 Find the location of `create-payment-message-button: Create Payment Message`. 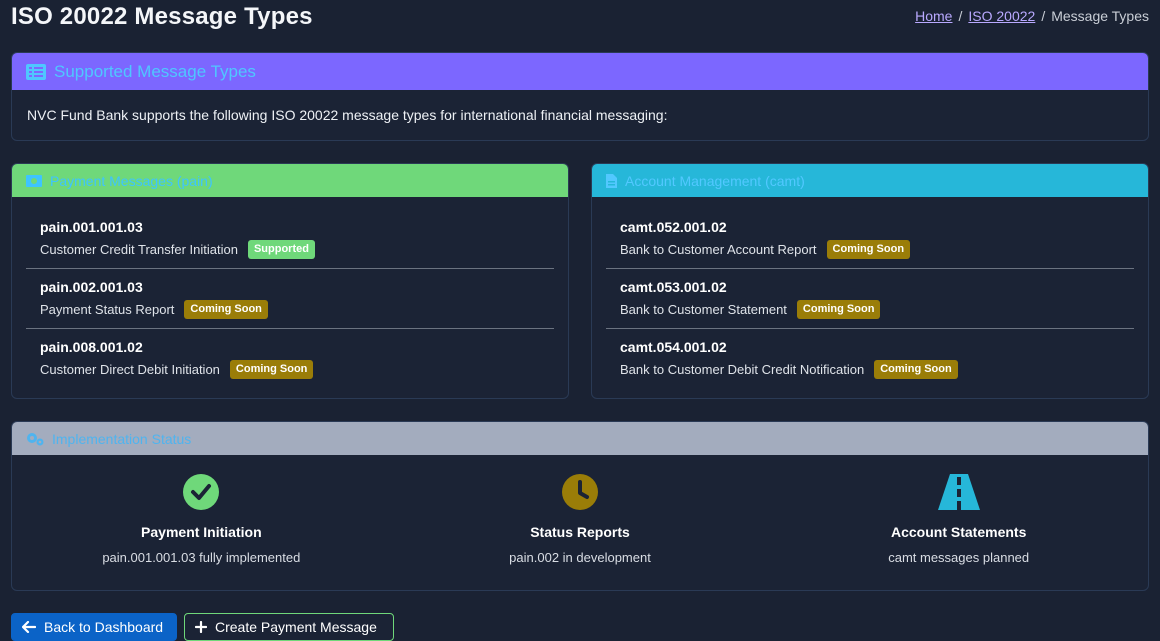

create-payment-message-button: Create Payment Message is located at coordinates (289, 627).